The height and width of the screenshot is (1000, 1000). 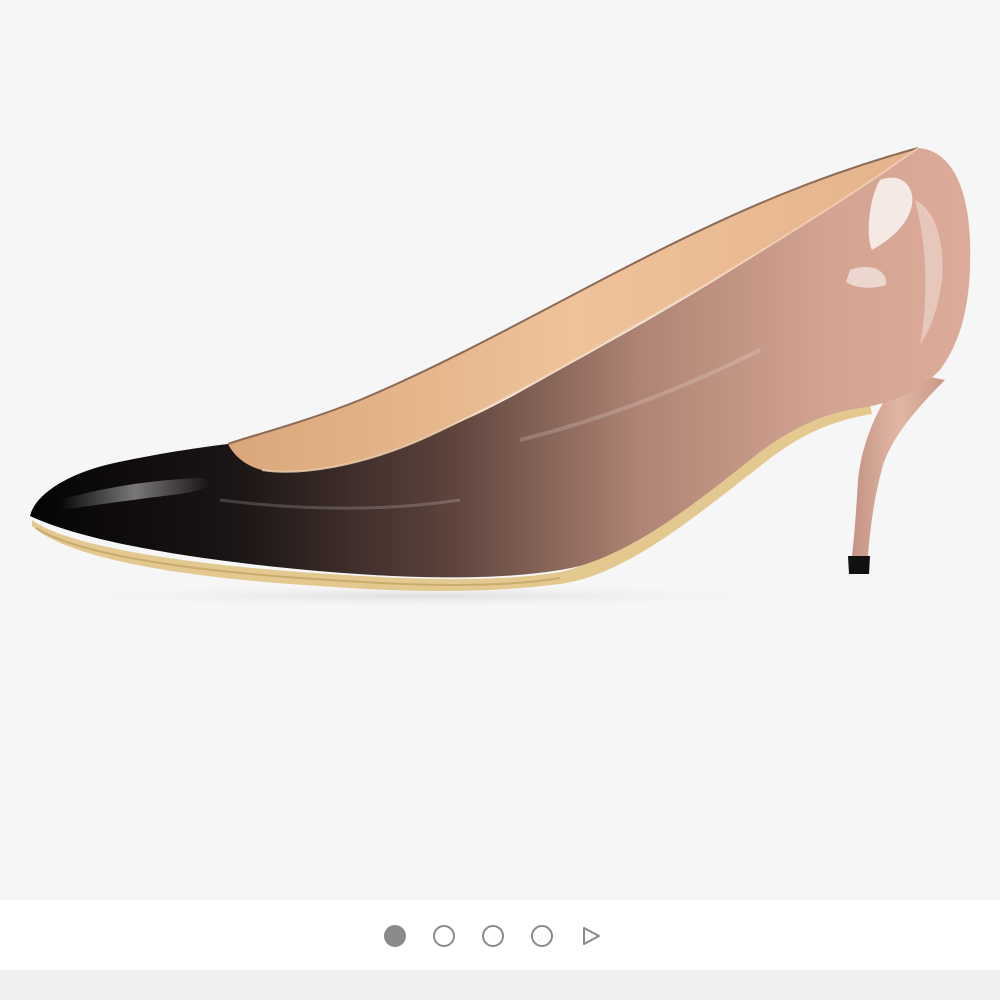 I want to click on play-icon, so click(x=591, y=936).